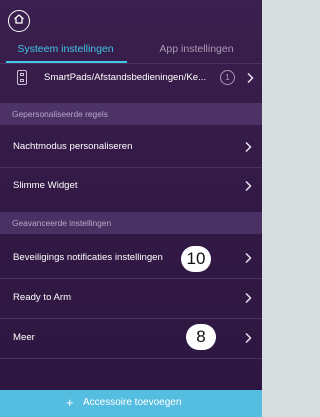 The height and width of the screenshot is (417, 320). What do you see at coordinates (131, 298) in the screenshot?
I see `menu-item-ready-to-arm: Ready to Arm` at bounding box center [131, 298].